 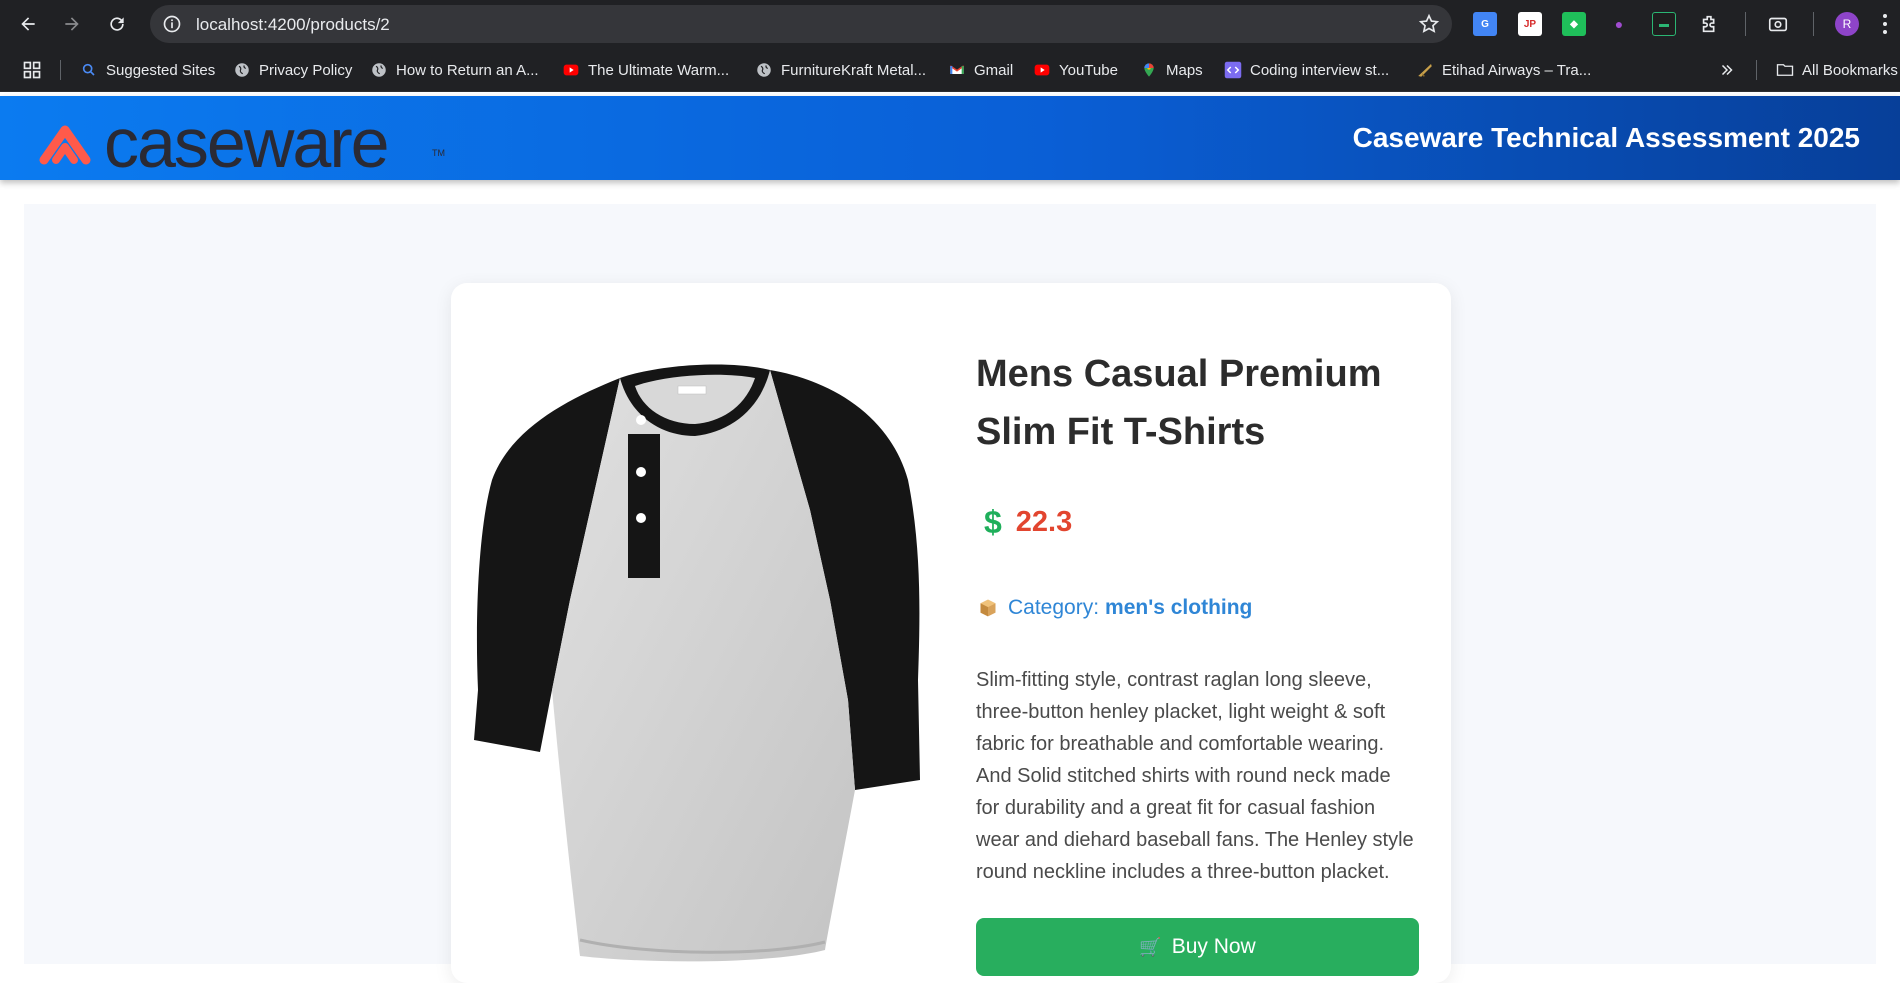 I want to click on buy-now-button: 🛒 Buy Now, so click(x=1197, y=947).